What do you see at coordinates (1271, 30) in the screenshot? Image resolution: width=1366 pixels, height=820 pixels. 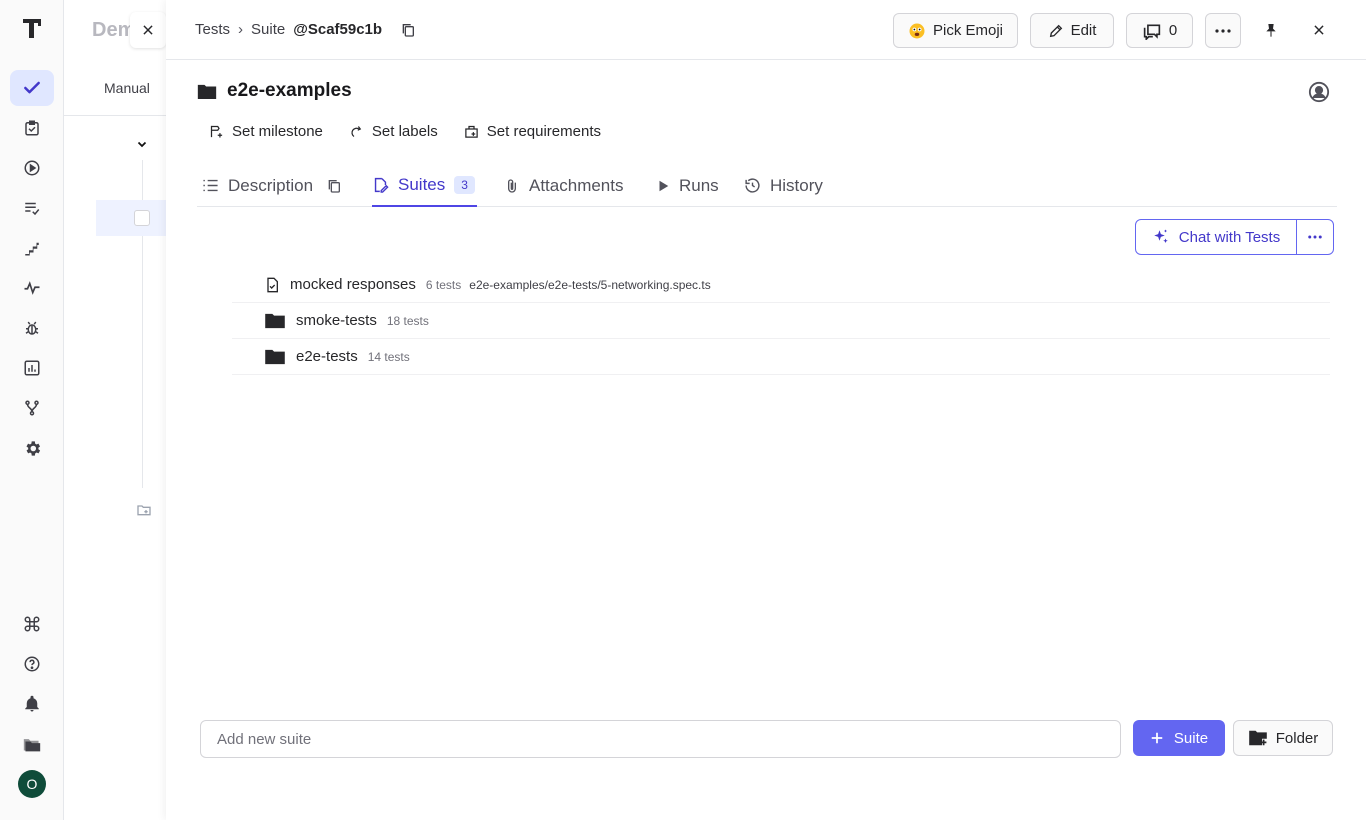 I see `pin-button` at bounding box center [1271, 30].